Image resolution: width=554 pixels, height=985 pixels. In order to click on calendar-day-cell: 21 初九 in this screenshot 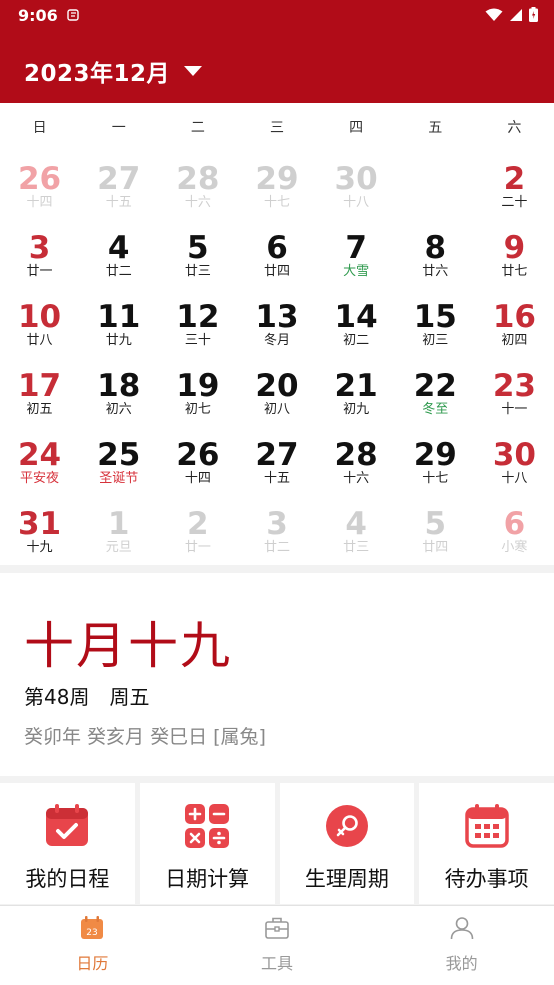, I will do `click(356, 392)`.